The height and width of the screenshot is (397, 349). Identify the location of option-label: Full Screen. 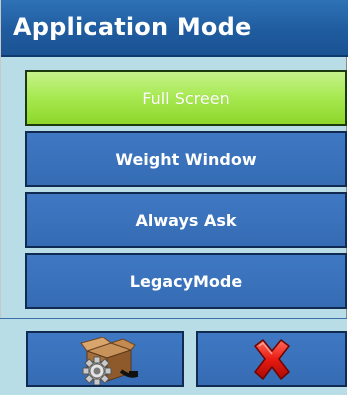
(186, 98).